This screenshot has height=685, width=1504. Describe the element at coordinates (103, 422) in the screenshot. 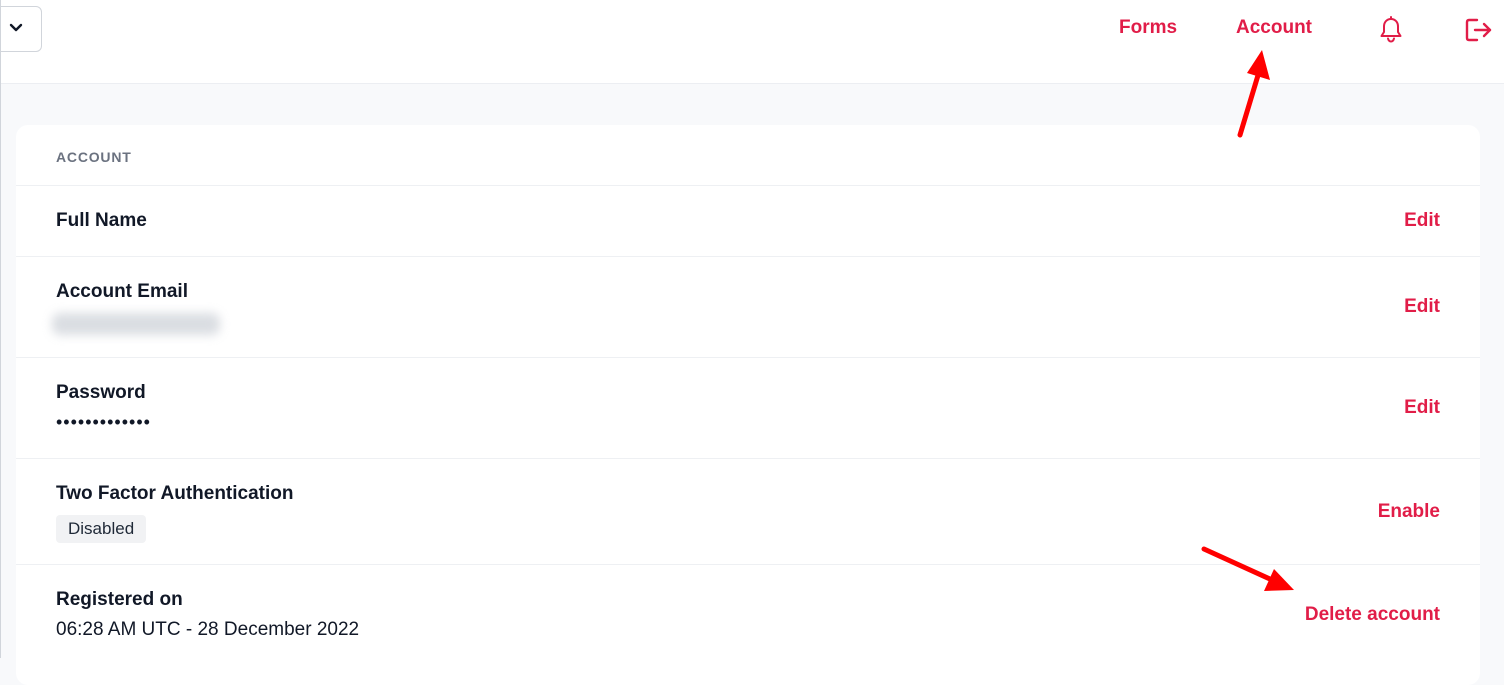

I see `password-value: •••••••••••••` at that location.